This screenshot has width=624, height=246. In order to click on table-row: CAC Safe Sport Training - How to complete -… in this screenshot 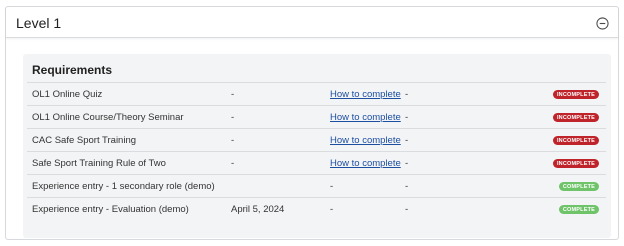, I will do `click(316, 139)`.